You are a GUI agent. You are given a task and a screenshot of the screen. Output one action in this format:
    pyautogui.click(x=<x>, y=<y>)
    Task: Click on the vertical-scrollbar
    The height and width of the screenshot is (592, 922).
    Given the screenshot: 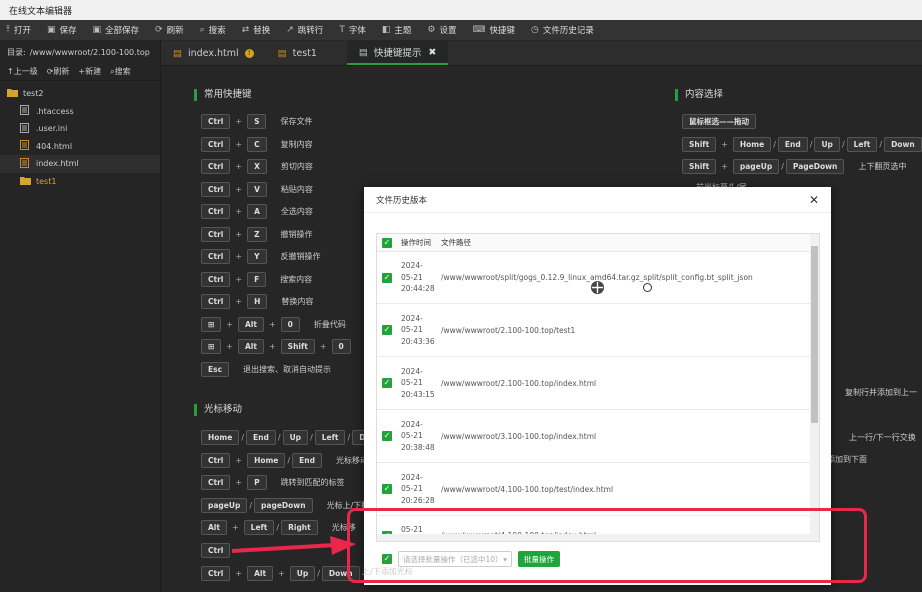 What is the action you would take?
    pyautogui.click(x=814, y=387)
    